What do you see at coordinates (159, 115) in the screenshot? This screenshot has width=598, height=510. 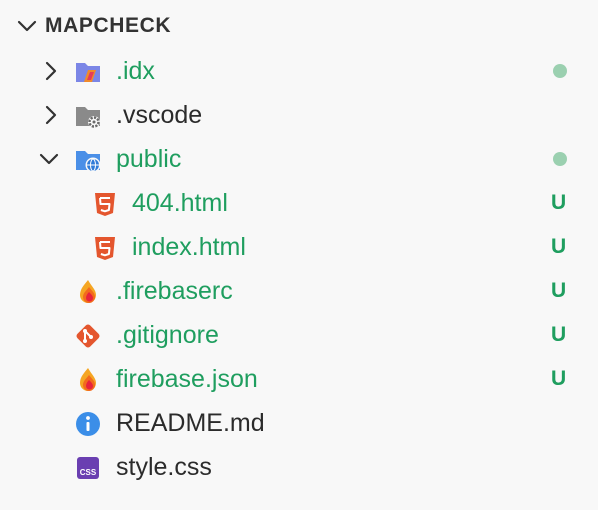 I see `tree-item-label: .vscode` at bounding box center [159, 115].